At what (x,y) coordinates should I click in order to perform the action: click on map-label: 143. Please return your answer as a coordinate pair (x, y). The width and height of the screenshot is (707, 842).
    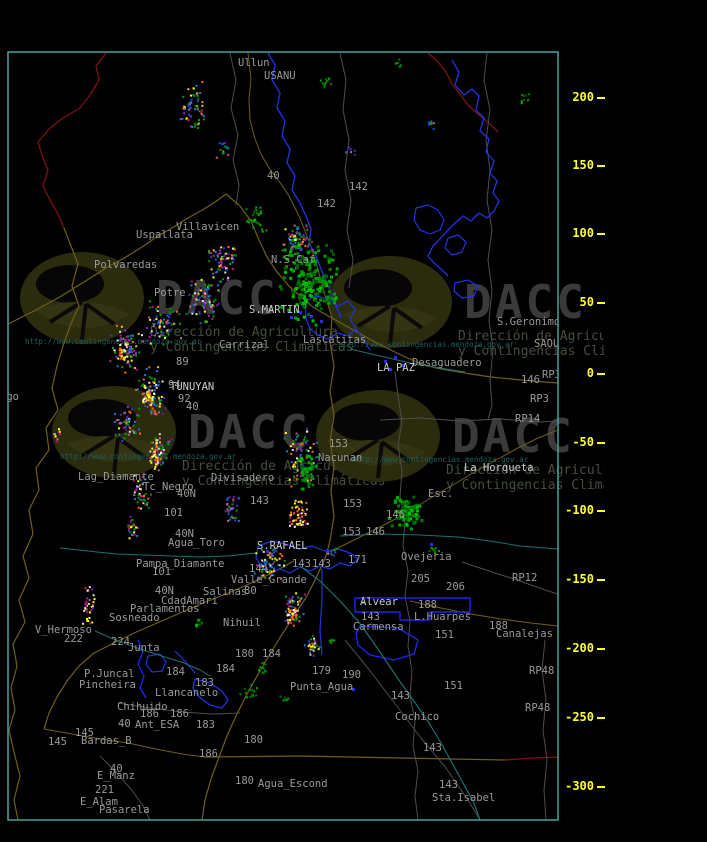
    Looking at the image, I should click on (432, 748).